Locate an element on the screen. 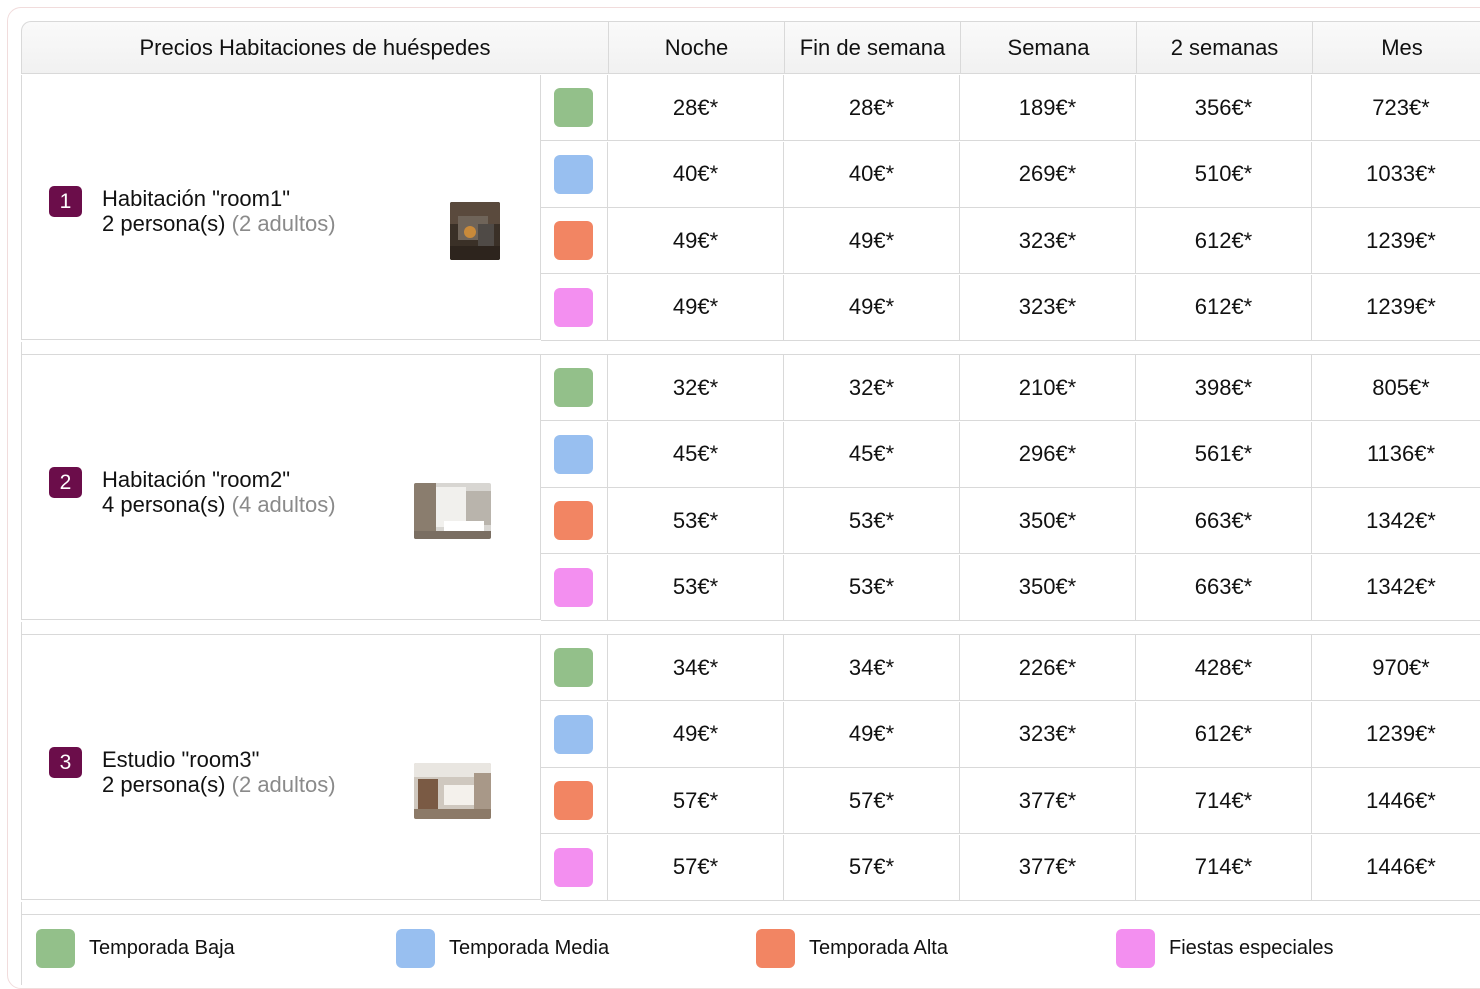 The image size is (1480, 989). room-adults: (4 adultos) is located at coordinates (283, 504).